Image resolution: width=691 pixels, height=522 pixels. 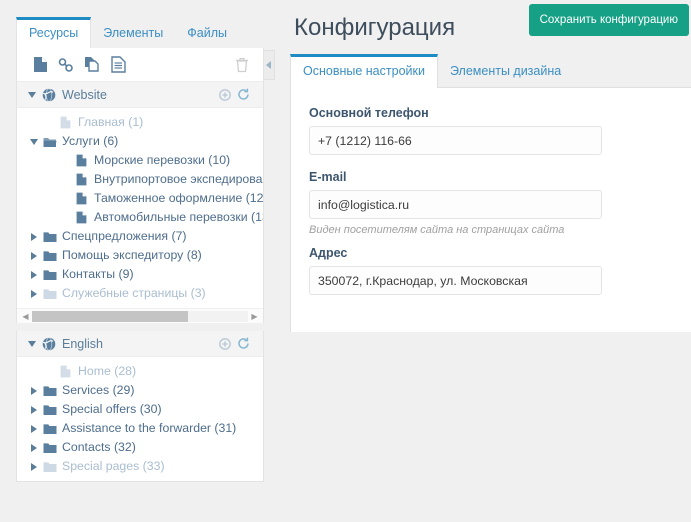 I want to click on tree-node-label: Контакты (9), so click(x=98, y=274).